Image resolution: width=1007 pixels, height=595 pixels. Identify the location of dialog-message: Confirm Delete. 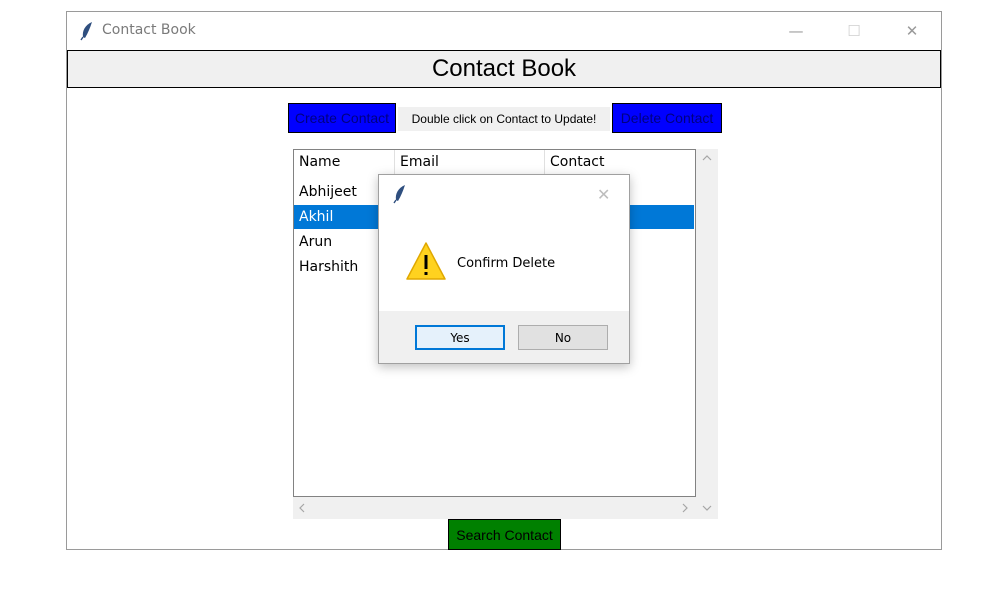
(506, 263).